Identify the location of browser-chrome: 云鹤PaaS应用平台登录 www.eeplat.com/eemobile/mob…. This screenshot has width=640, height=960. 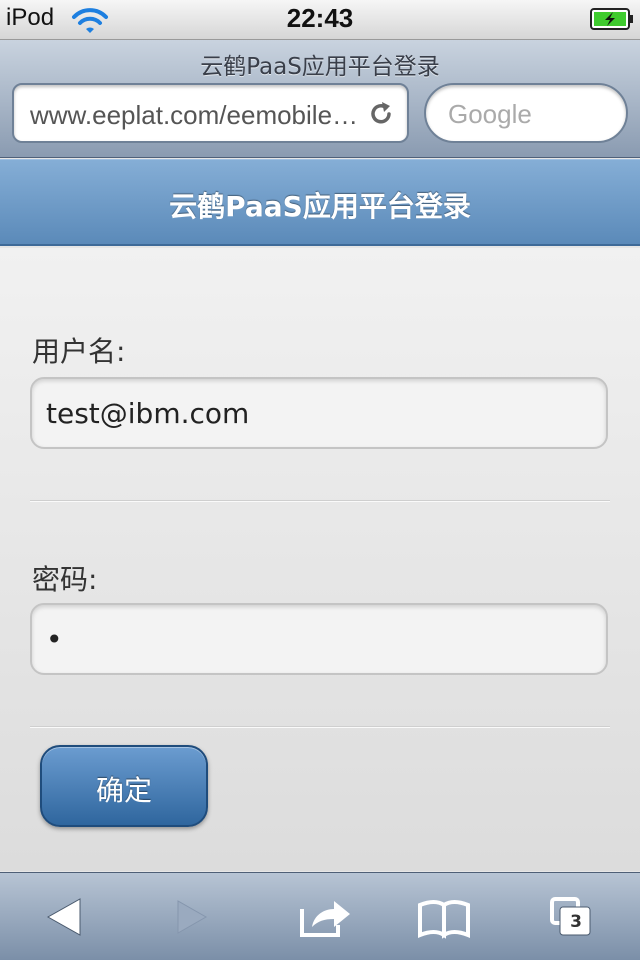
(320, 99).